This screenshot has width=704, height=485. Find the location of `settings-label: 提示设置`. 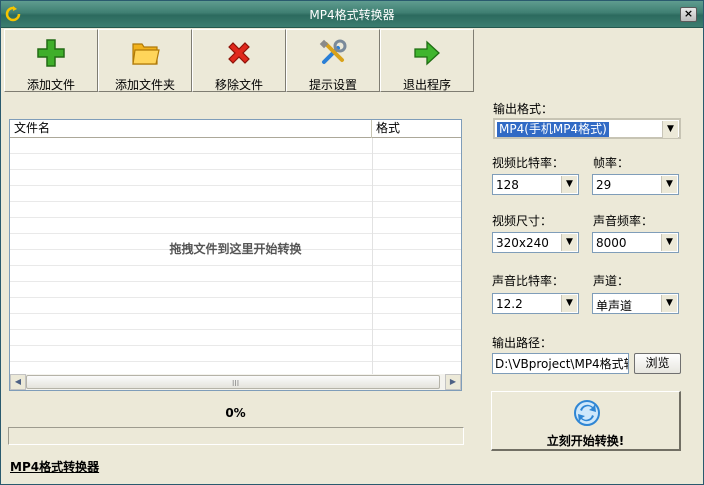

settings-label: 提示设置 is located at coordinates (332, 85).